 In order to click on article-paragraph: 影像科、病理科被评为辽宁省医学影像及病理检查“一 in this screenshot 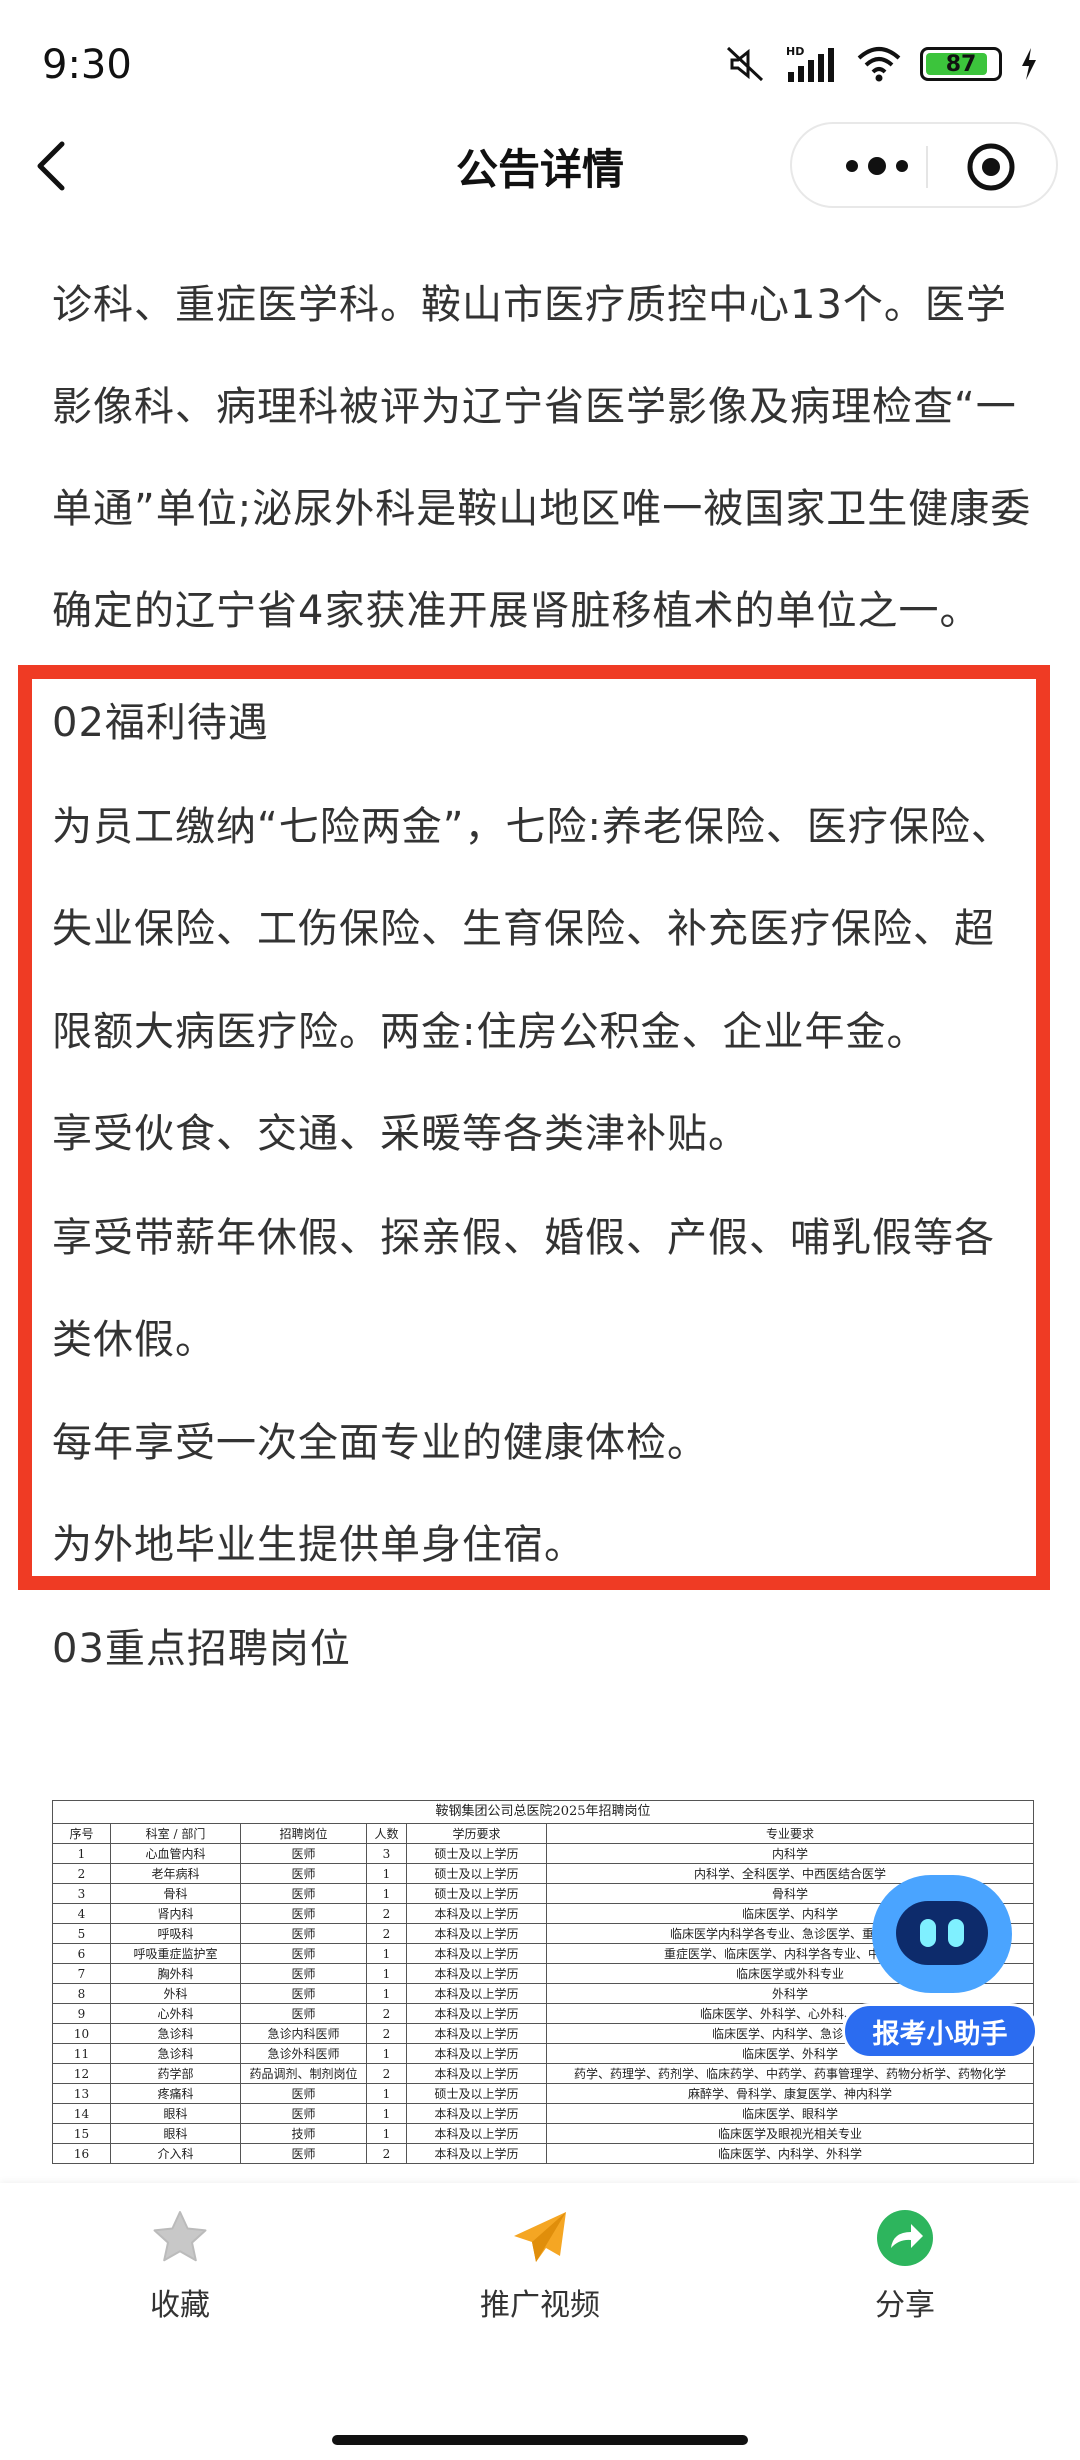, I will do `click(534, 407)`.